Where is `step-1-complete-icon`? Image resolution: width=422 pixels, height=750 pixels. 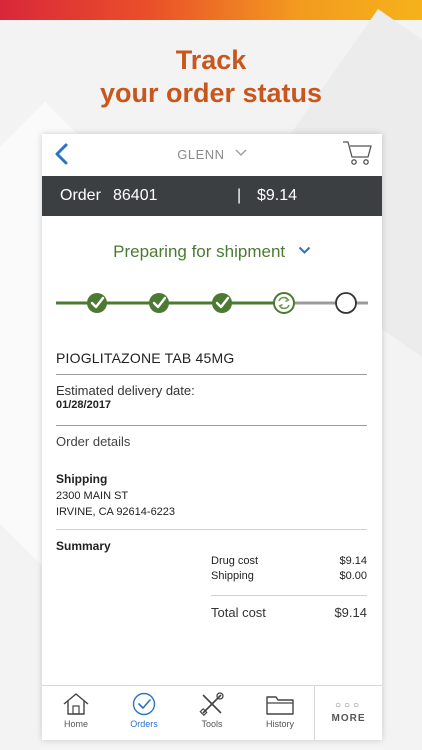 step-1-complete-icon is located at coordinates (97, 303).